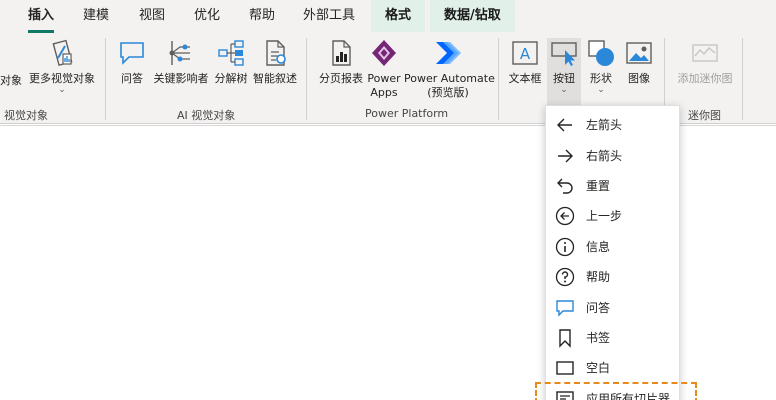  Describe the element at coordinates (604, 216) in the screenshot. I see `menu-item-label: 上一步` at that location.